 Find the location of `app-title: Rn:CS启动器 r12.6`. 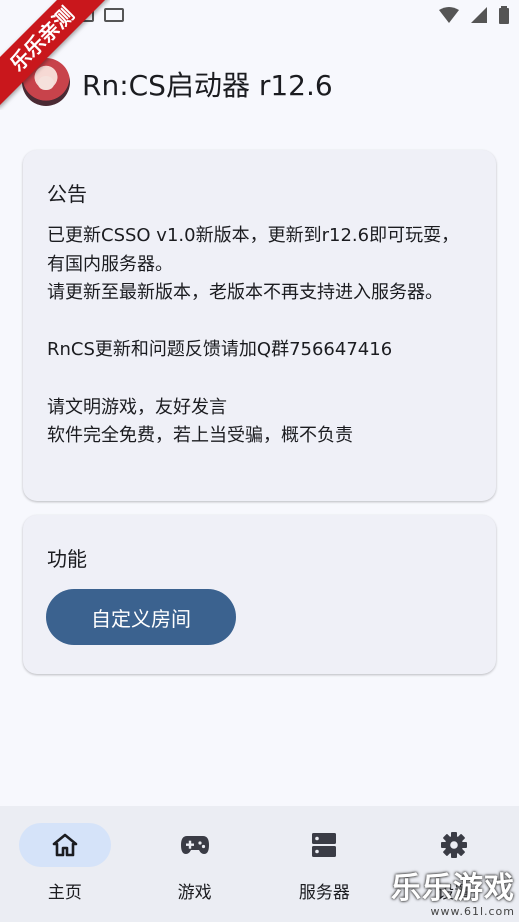

app-title: Rn:CS启动器 r12.6 is located at coordinates (207, 85).